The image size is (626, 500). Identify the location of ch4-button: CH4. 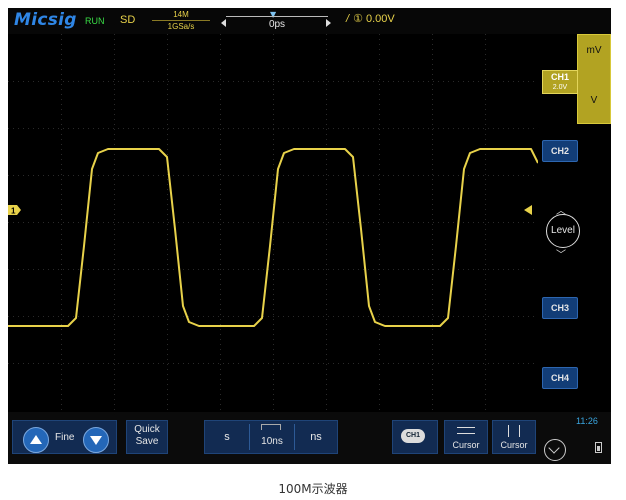
(560, 378).